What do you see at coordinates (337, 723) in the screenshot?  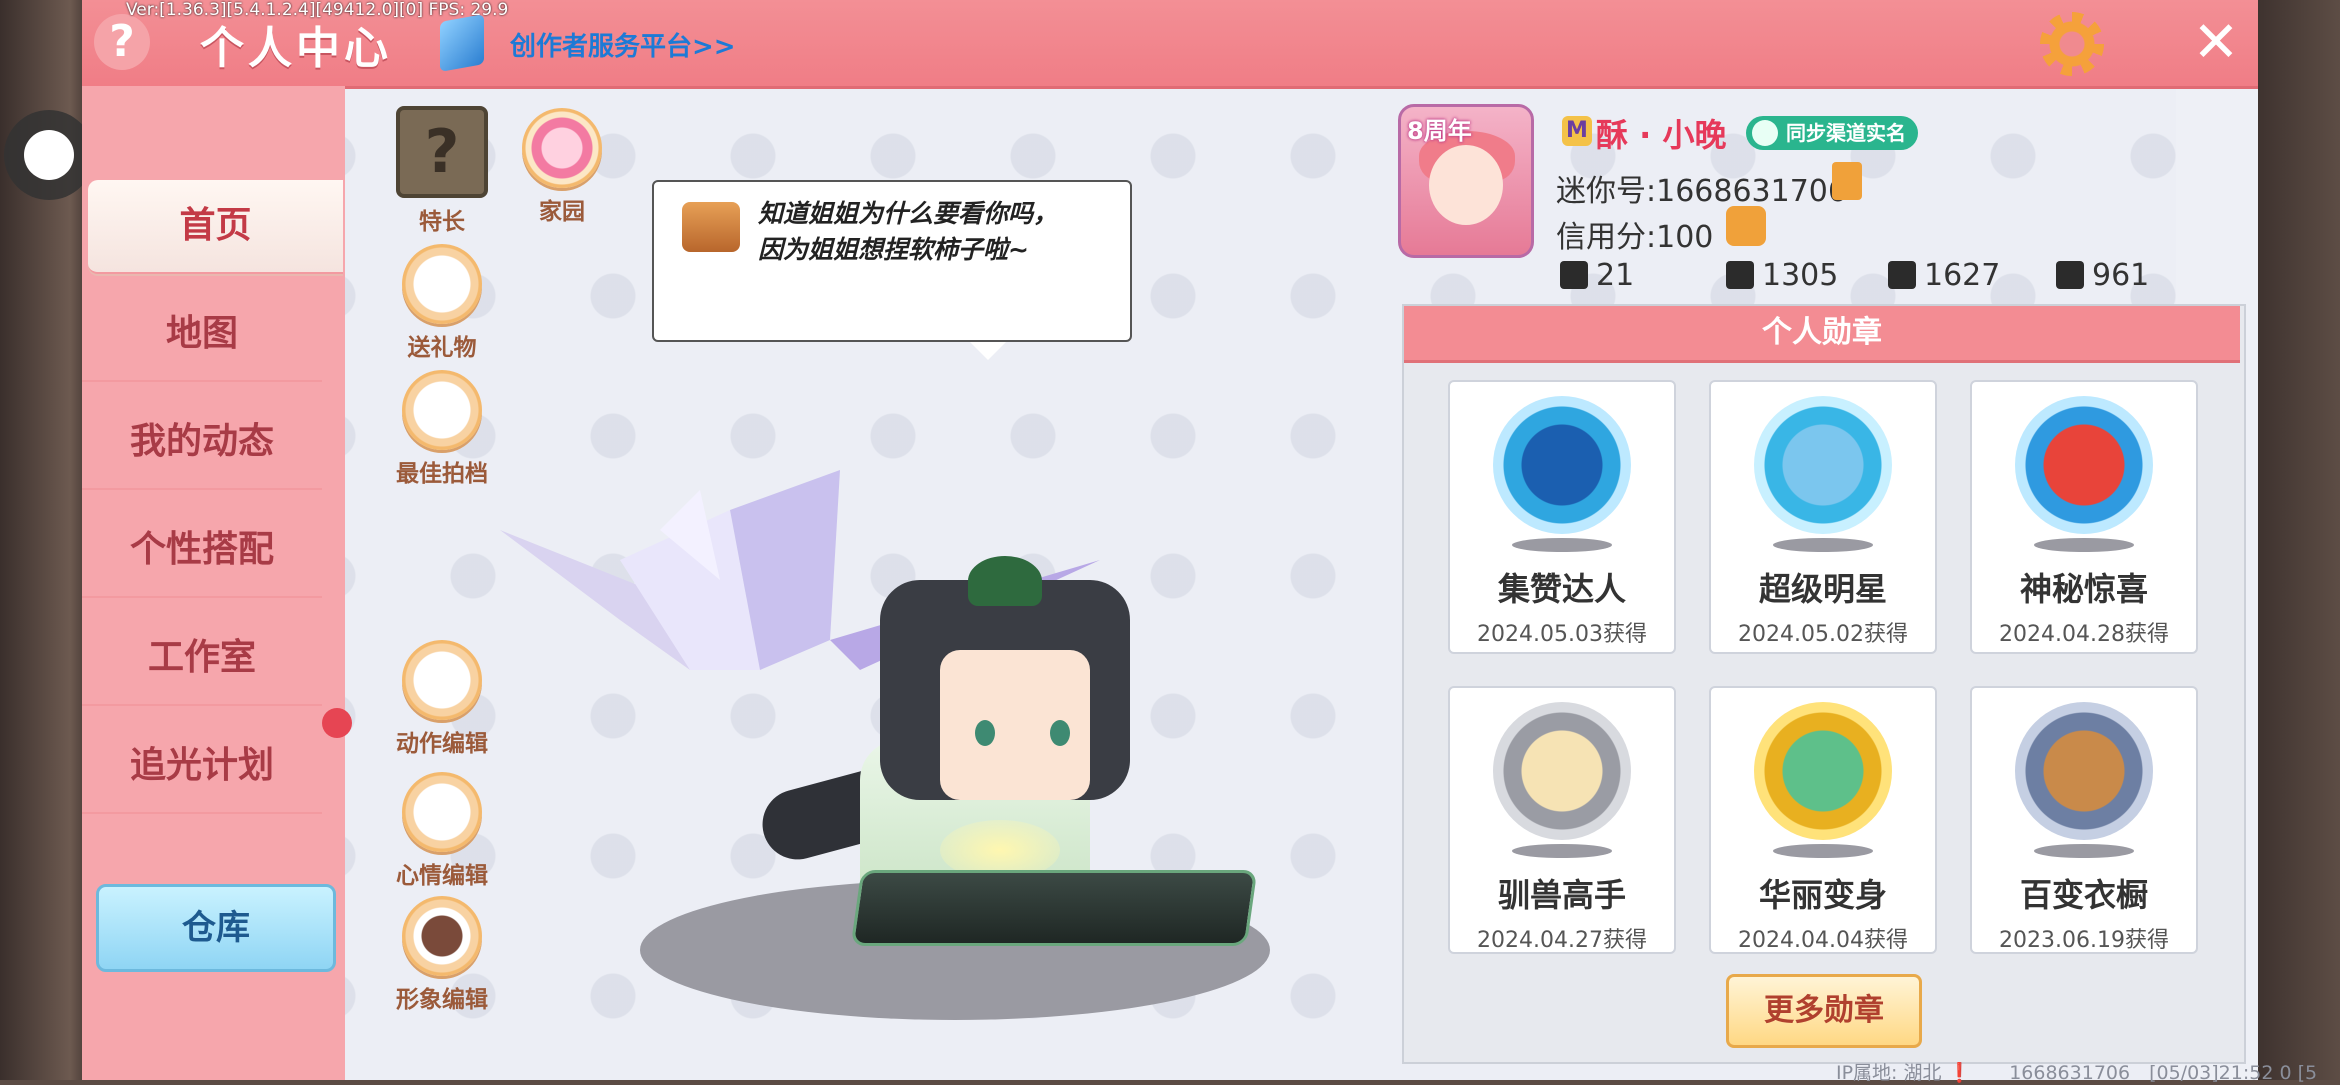 I see `notification-dot` at bounding box center [337, 723].